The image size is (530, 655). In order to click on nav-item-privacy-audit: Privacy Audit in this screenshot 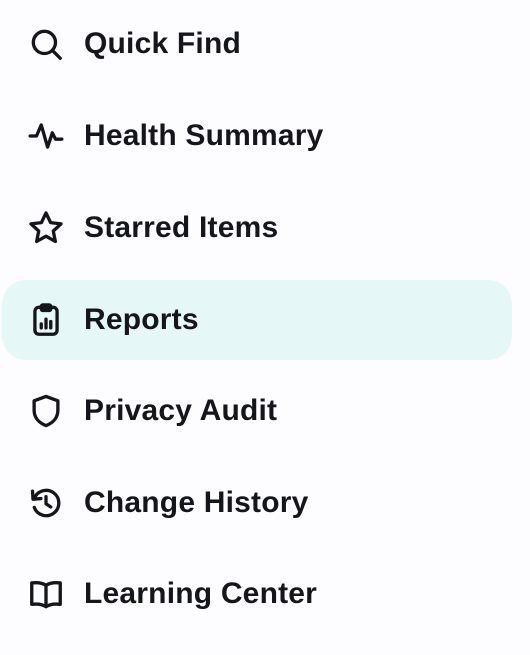, I will do `click(257, 411)`.